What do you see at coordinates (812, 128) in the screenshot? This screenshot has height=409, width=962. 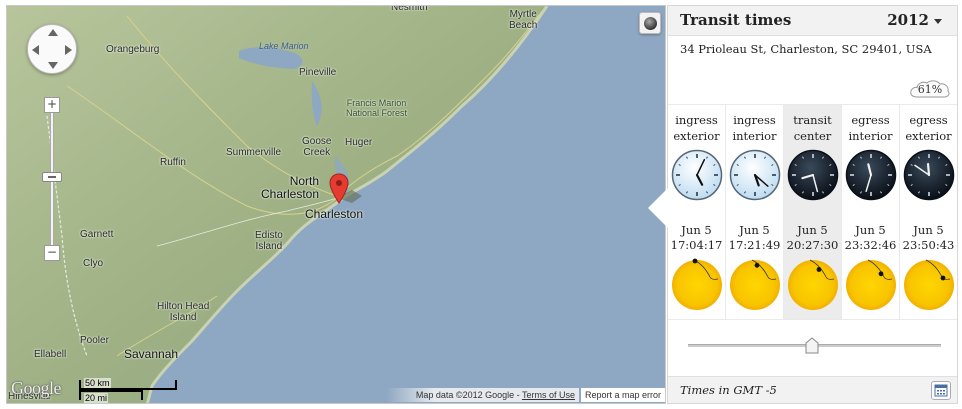 I see `transit-column-label: transit center` at bounding box center [812, 128].